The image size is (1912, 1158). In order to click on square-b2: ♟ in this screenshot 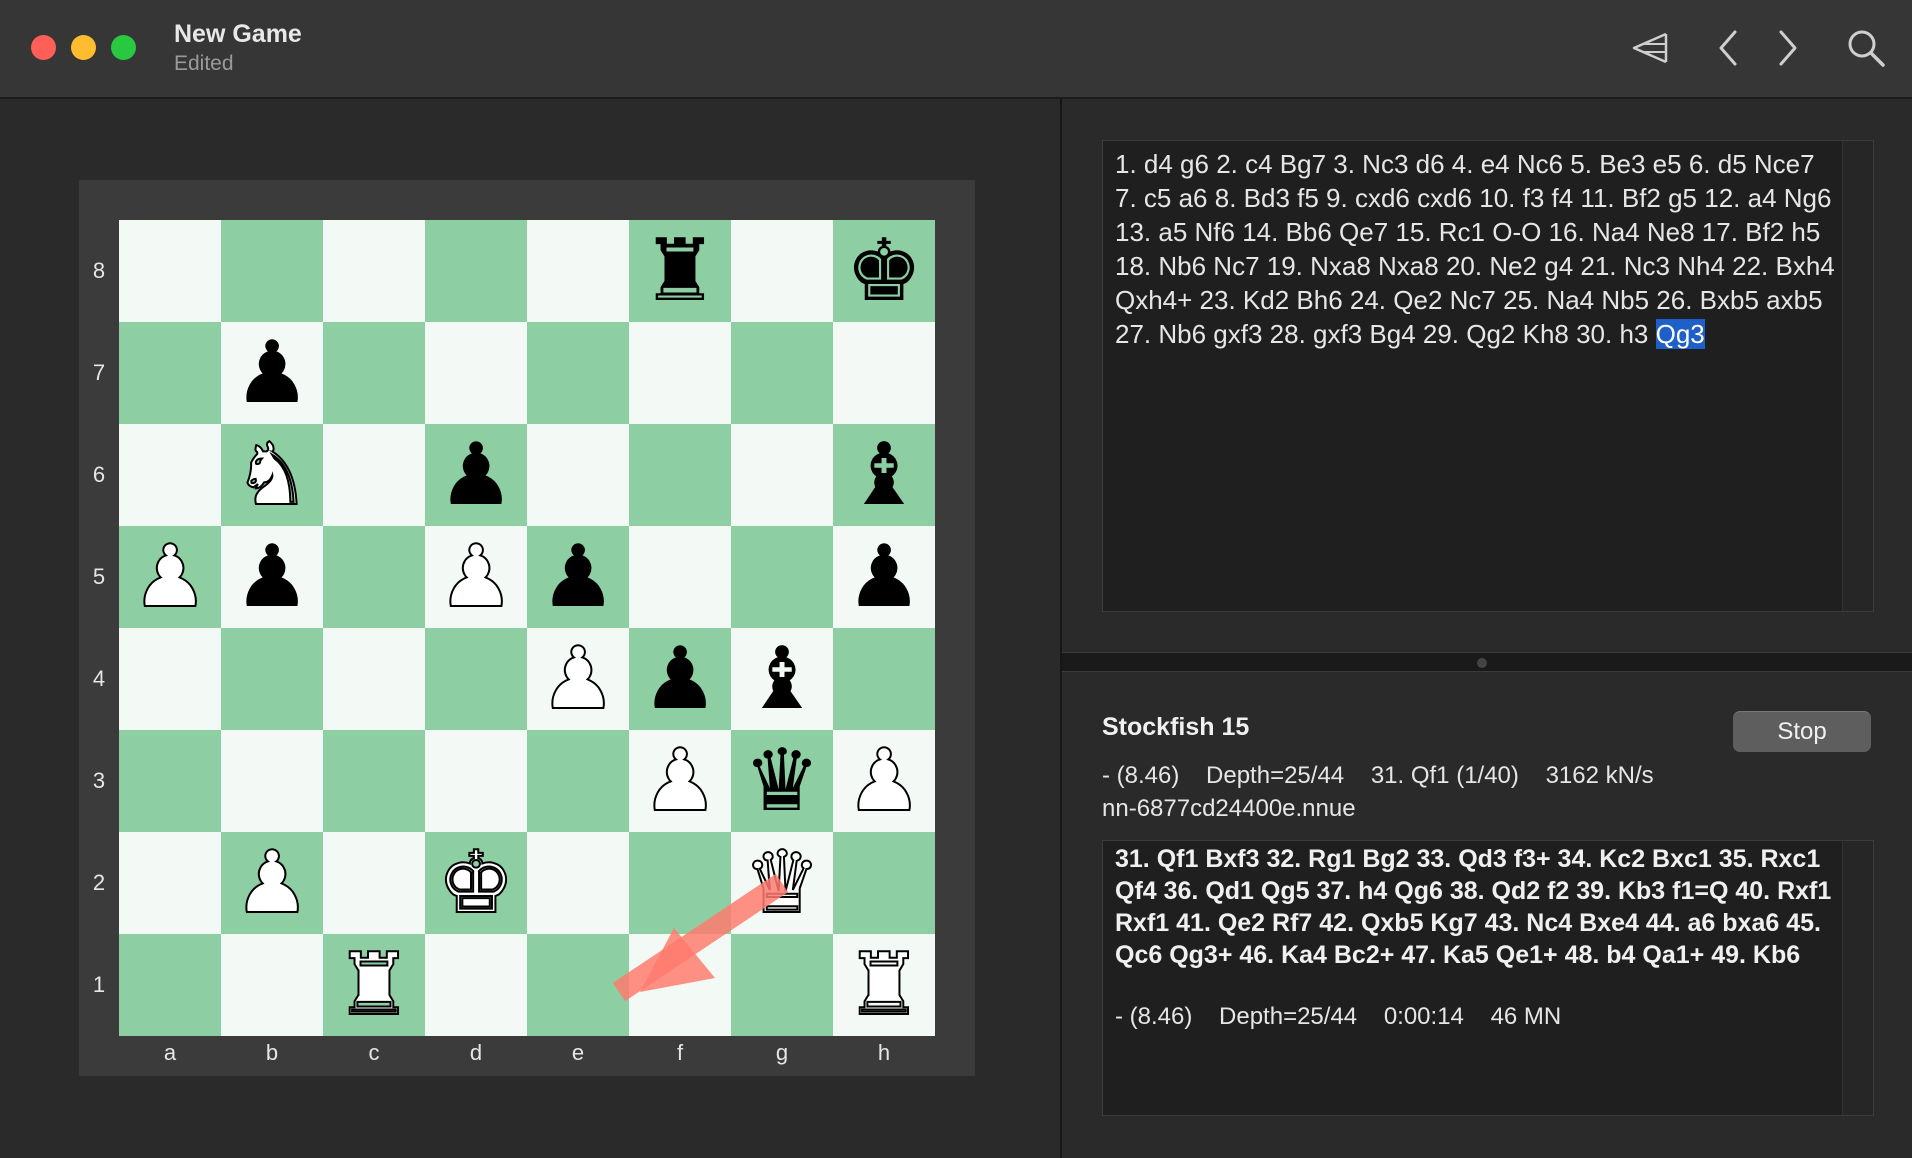, I will do `click(272, 883)`.